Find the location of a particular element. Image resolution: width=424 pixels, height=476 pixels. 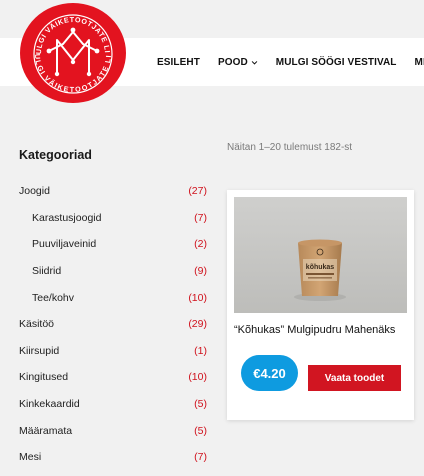

category-label: Siidrid is located at coordinates (47, 271).